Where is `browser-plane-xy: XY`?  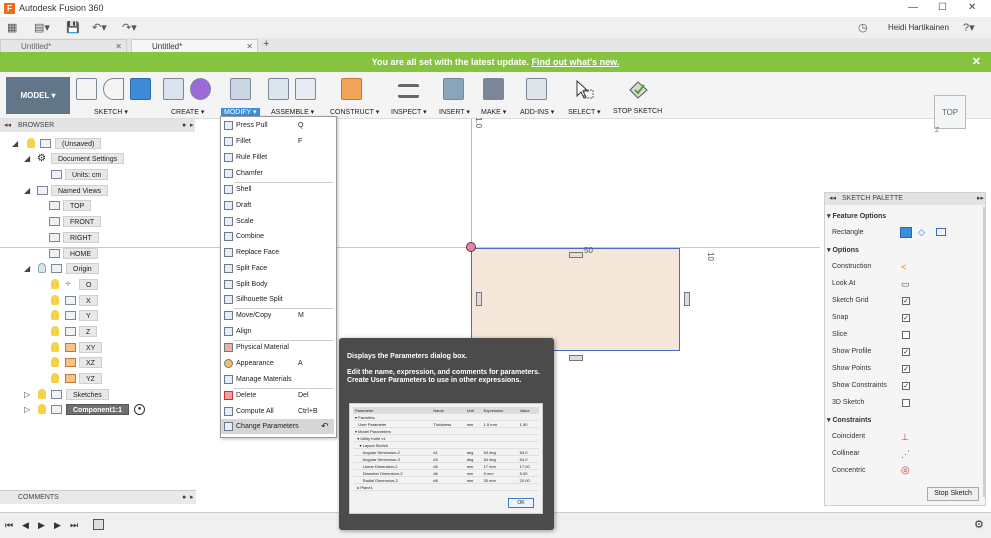
browser-plane-xy: XY is located at coordinates (97, 347).